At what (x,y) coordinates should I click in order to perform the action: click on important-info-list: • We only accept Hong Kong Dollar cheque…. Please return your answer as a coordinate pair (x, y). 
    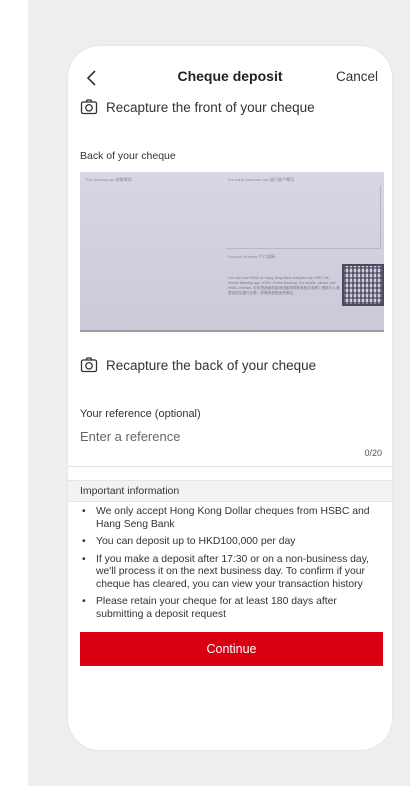
    Looking at the image, I should click on (232, 566).